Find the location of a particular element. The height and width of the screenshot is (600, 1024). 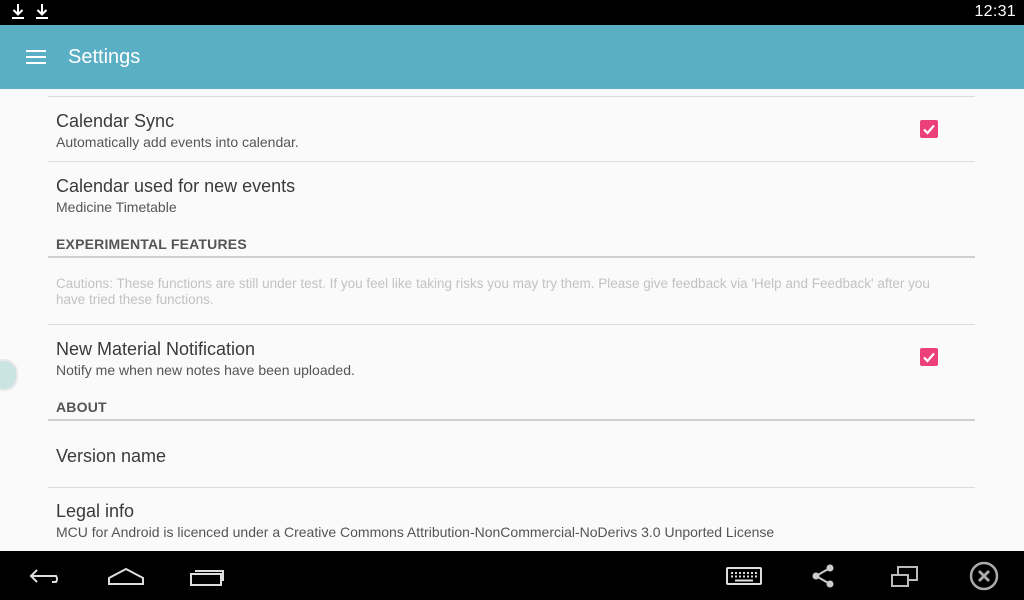

keyboard-button is located at coordinates (744, 576).